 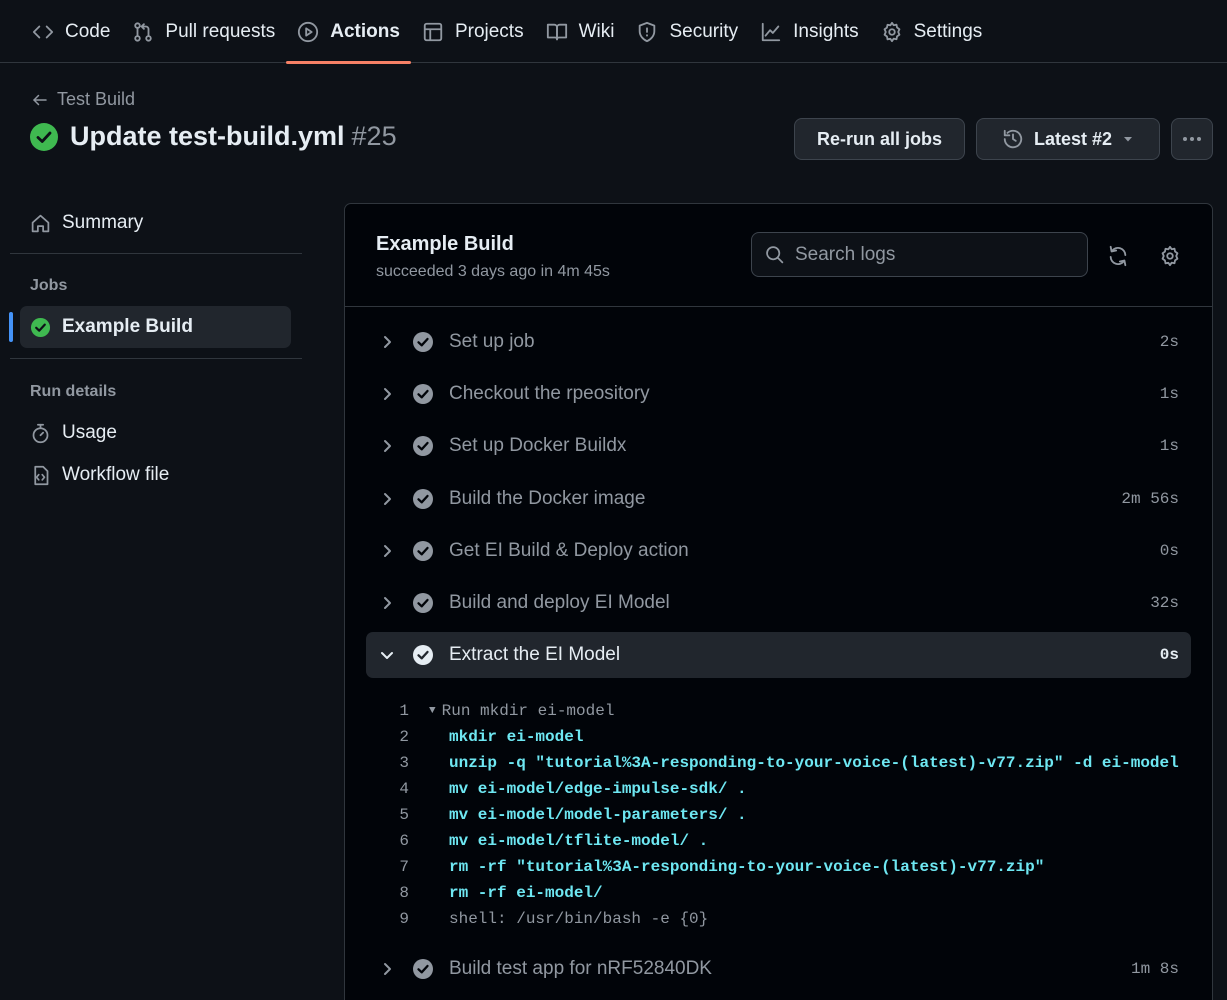 I want to click on log-line-number: 2, so click(x=387, y=737).